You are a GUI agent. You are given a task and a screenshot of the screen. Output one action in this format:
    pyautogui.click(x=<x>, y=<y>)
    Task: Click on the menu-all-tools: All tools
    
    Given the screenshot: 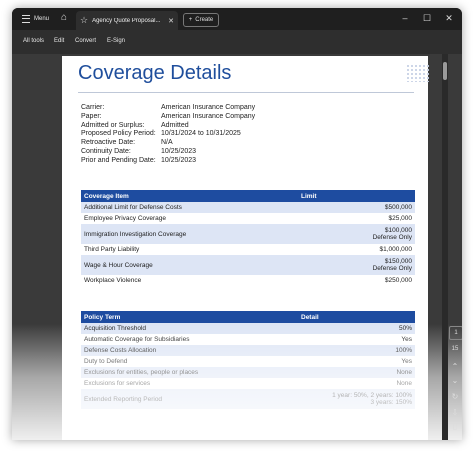 What is the action you would take?
    pyautogui.click(x=33, y=41)
    